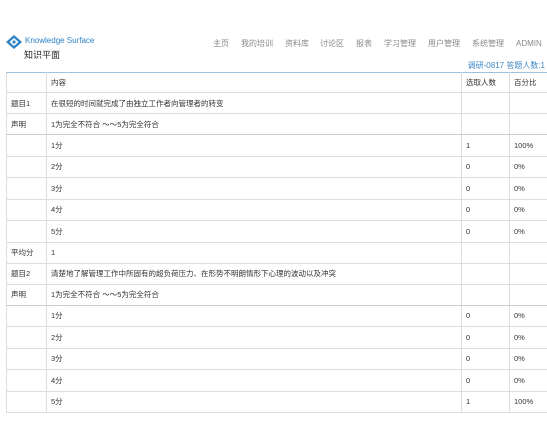 This screenshot has width=547, height=442. I want to click on question-row: 题目1 在很短的时间就完成了由独立工作者向管理者的转变, so click(276, 103).